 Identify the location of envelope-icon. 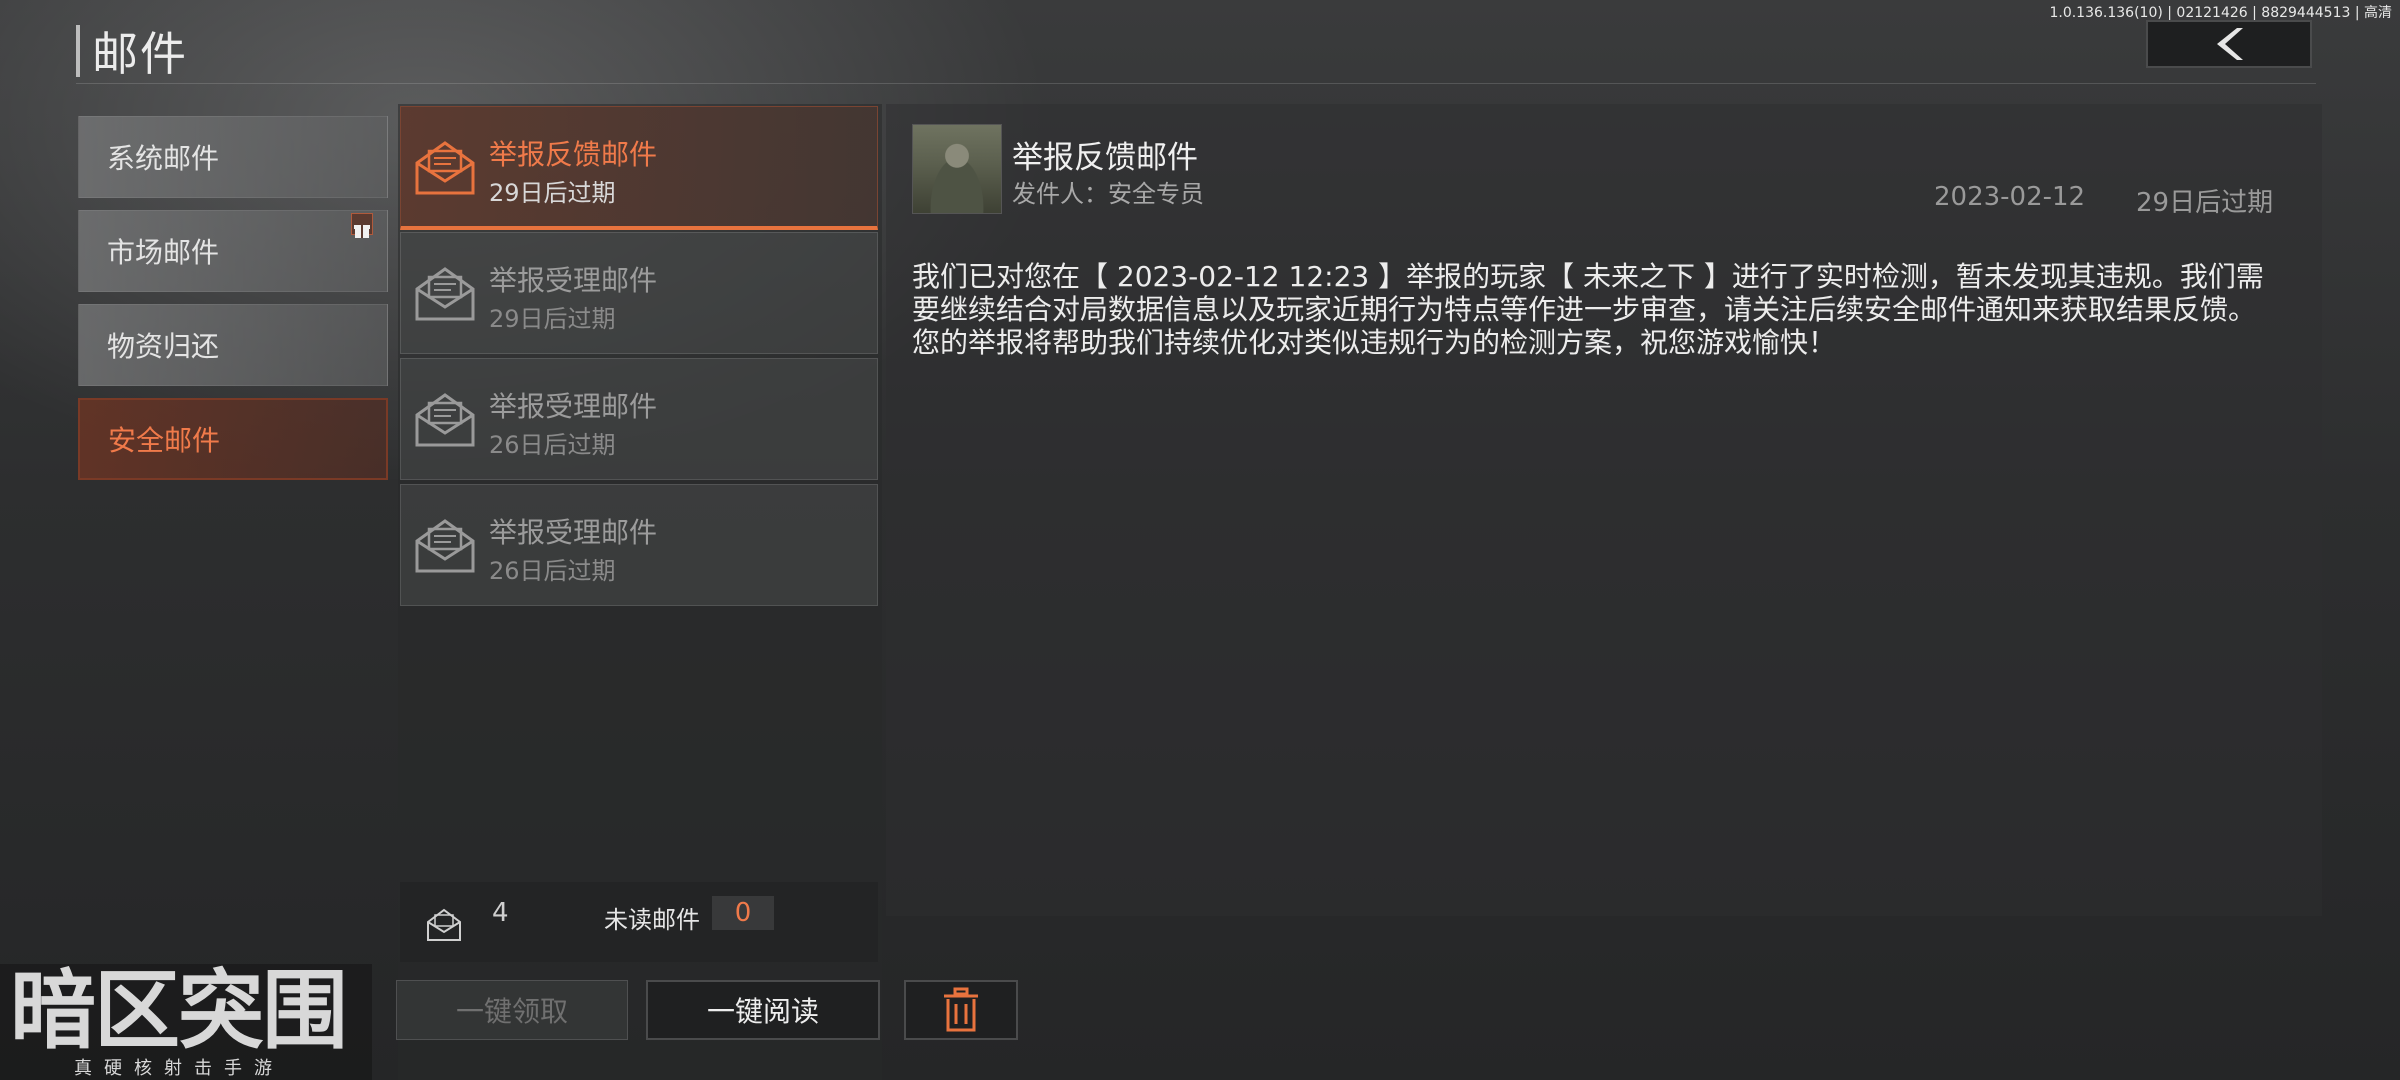
(444, 924).